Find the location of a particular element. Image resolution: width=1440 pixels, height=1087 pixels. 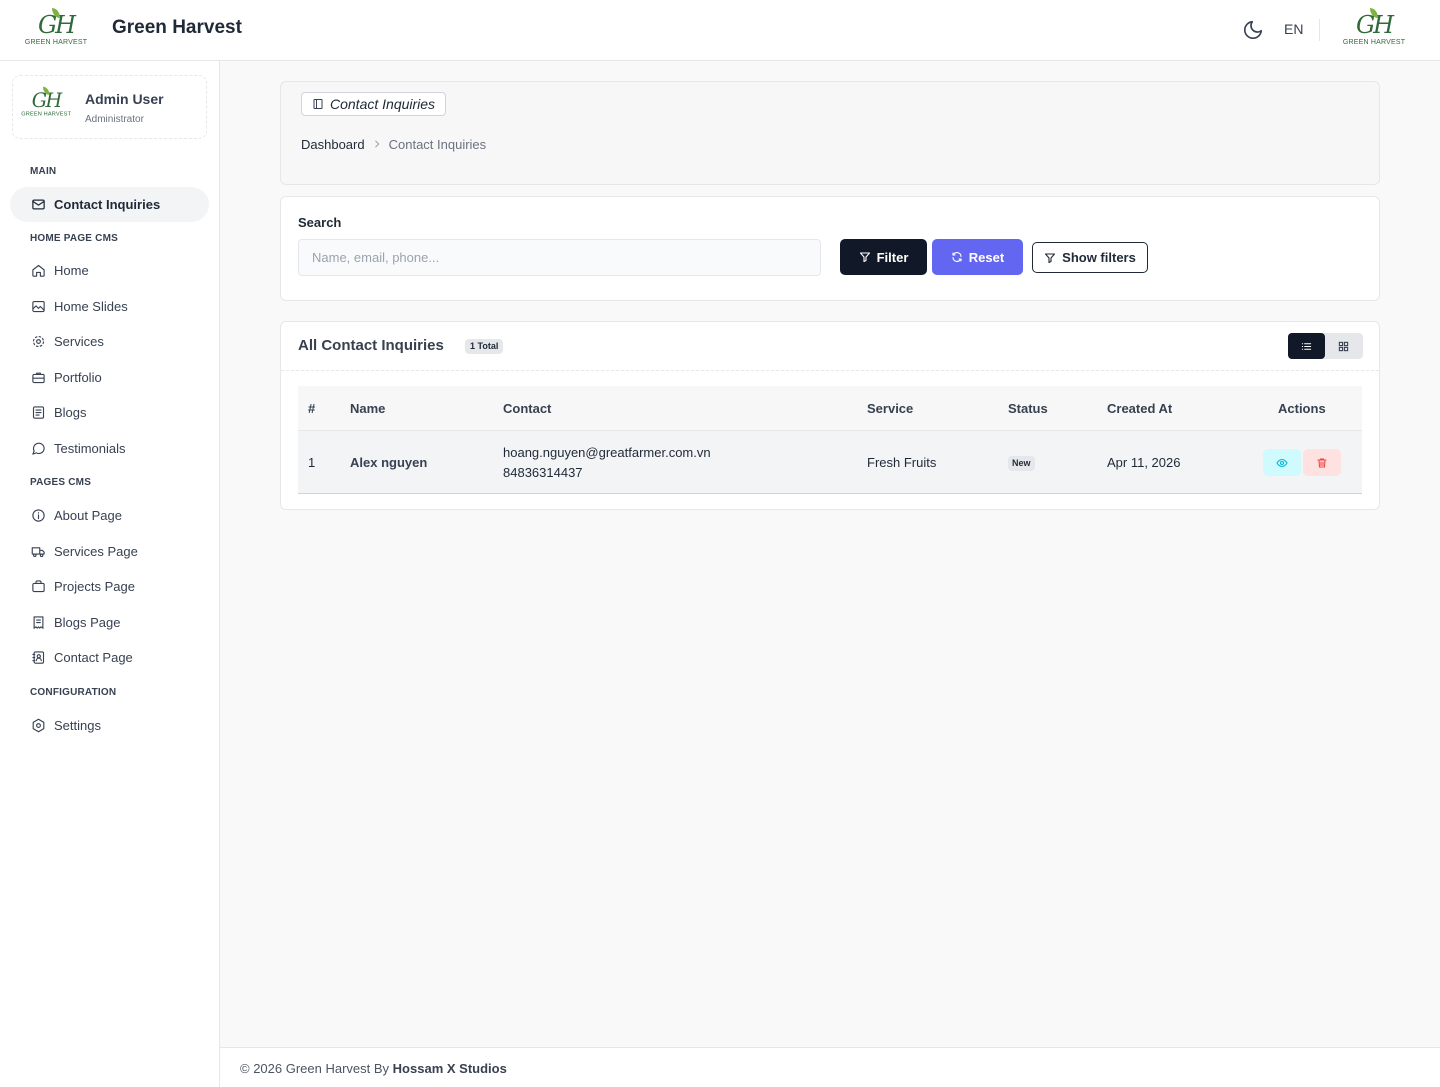

sidebar-item-services-page: Services Page is located at coordinates (109, 551).